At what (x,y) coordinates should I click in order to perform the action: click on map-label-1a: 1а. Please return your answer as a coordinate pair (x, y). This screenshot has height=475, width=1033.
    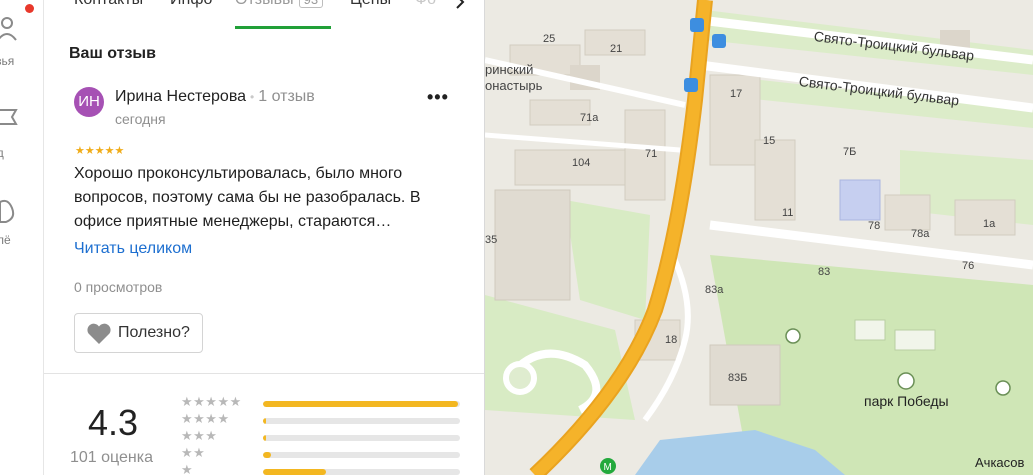
    Looking at the image, I should click on (989, 224).